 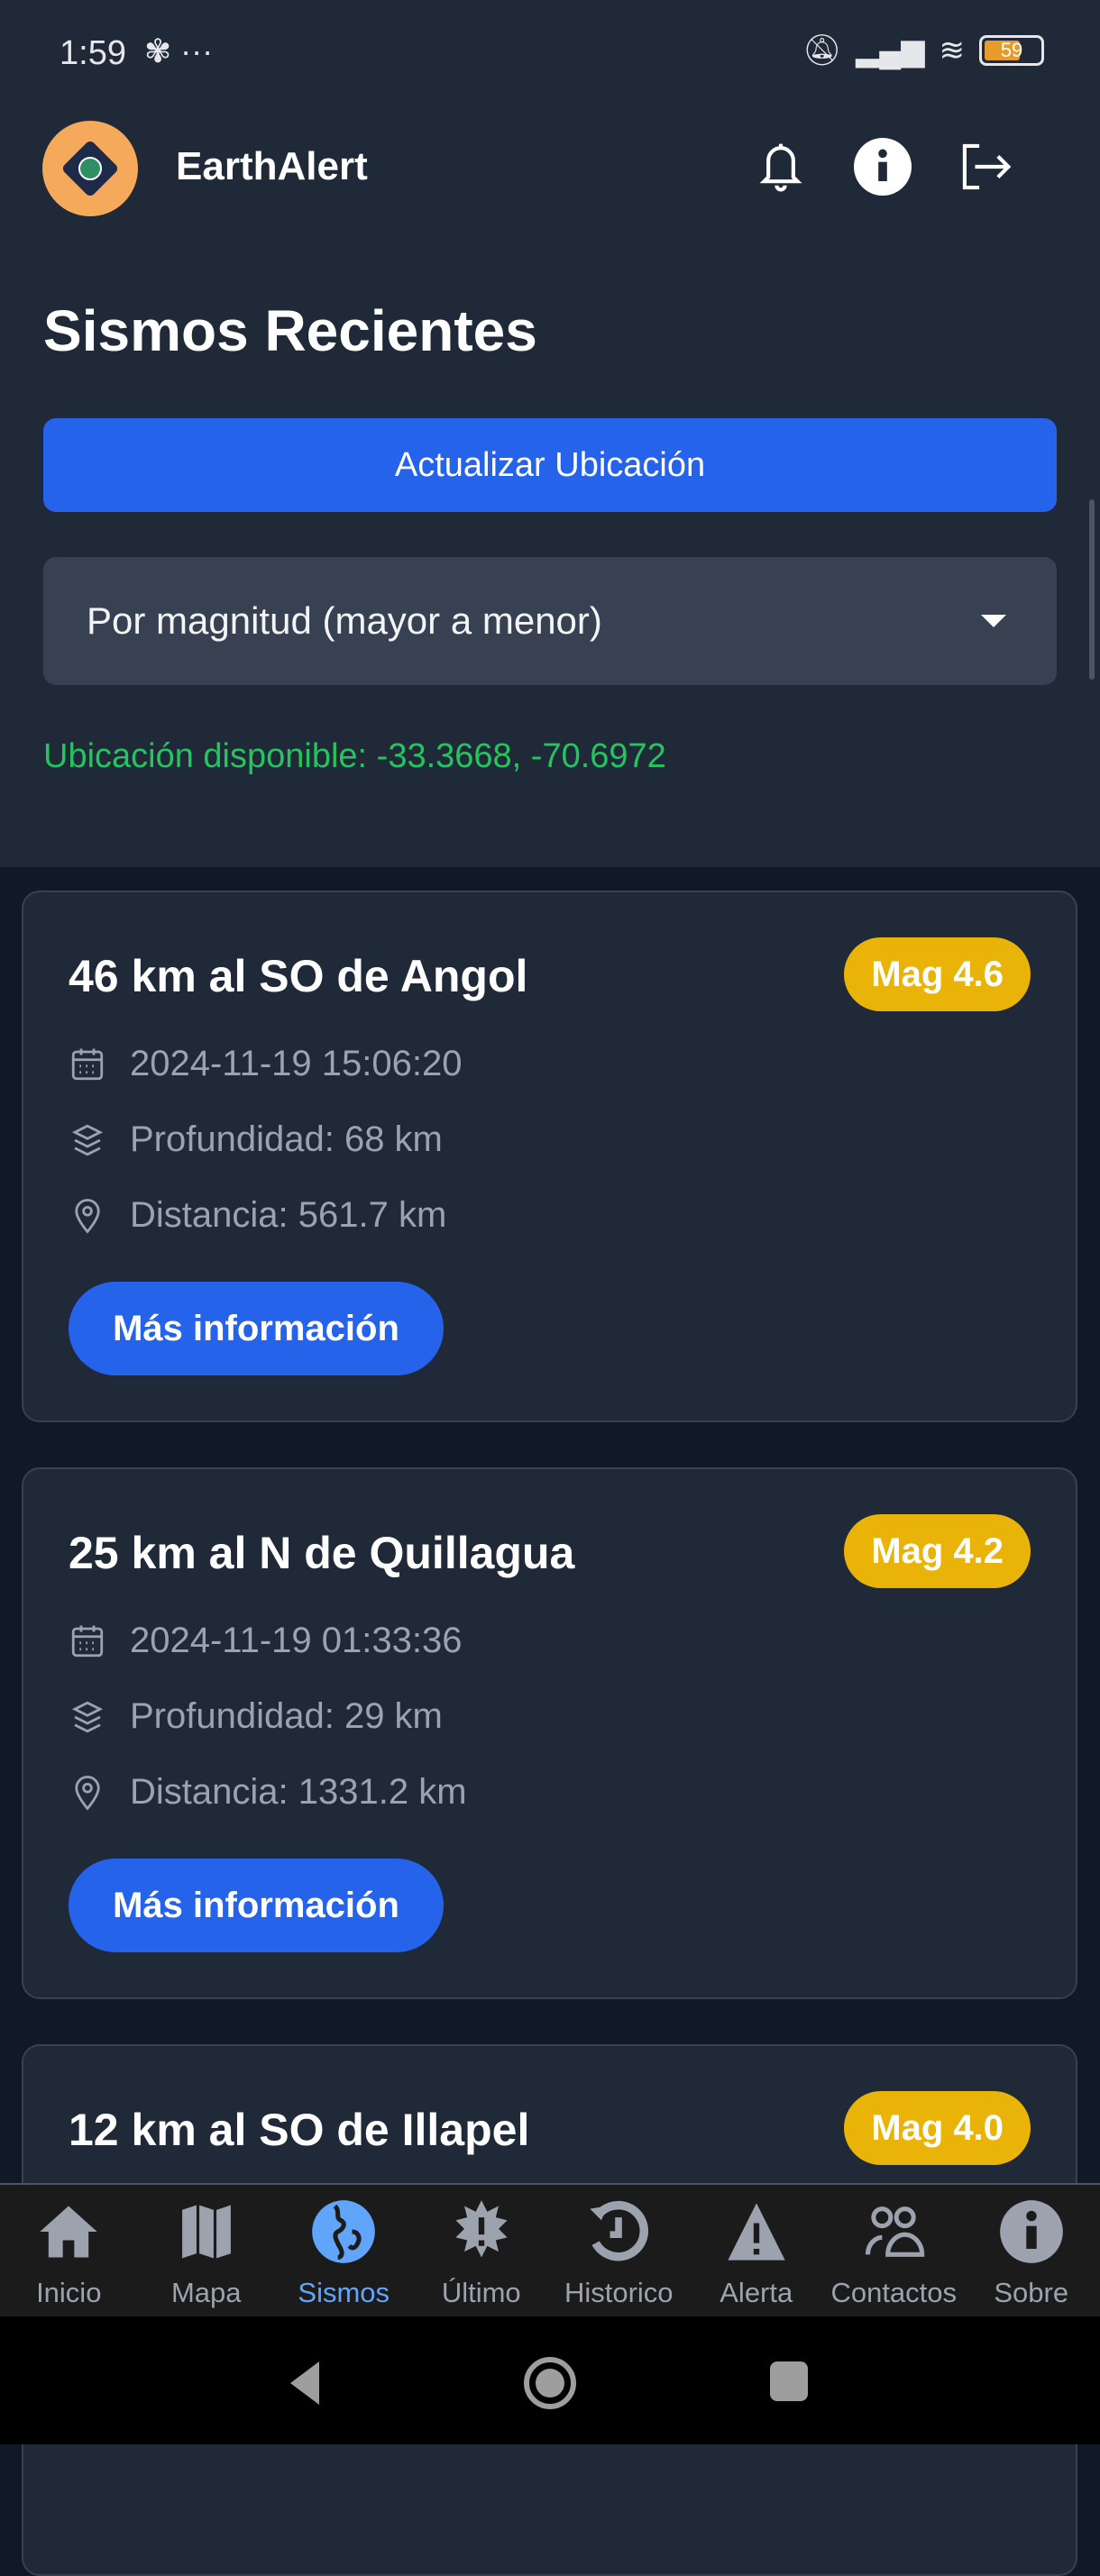 I want to click on map-icon, so click(x=206, y=2231).